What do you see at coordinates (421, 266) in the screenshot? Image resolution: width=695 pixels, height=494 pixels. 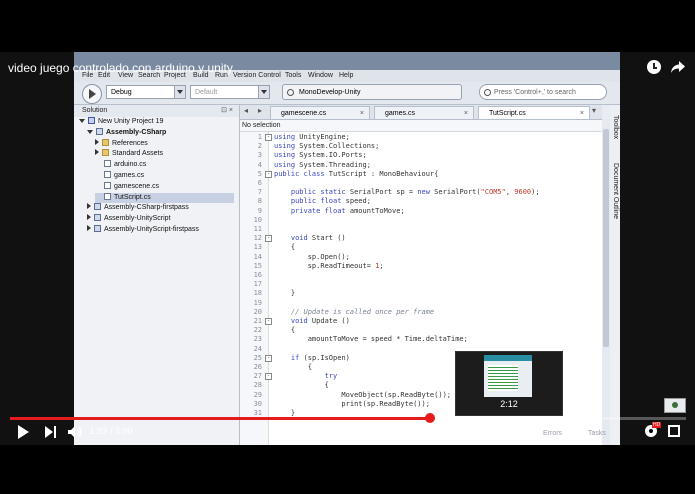 I see `code-line: 15 sp.ReadTimeout= 1;` at bounding box center [421, 266].